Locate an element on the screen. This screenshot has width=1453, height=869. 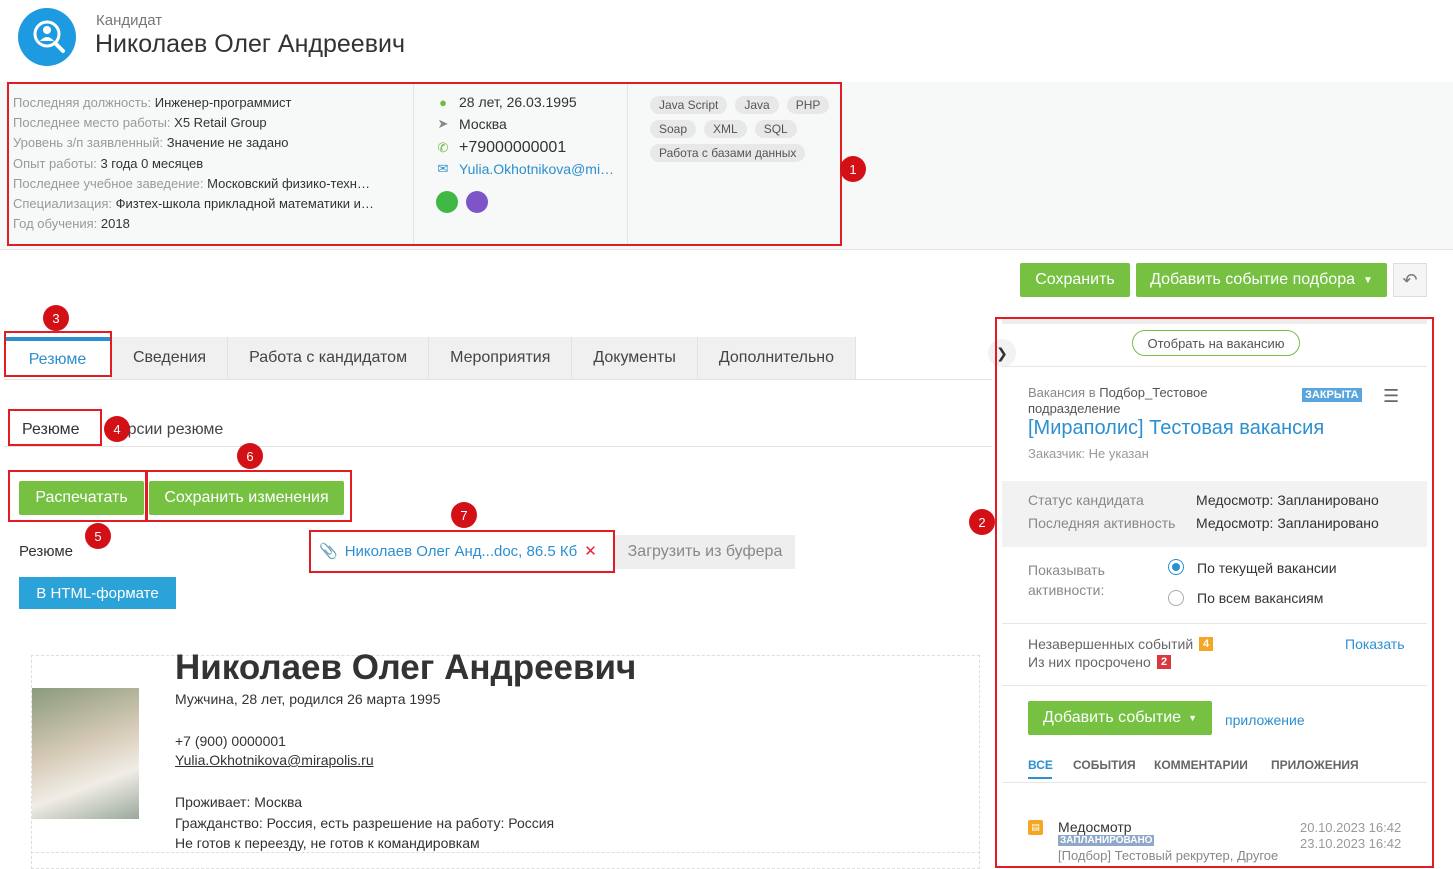
tab-details: Сведения is located at coordinates (170, 358).